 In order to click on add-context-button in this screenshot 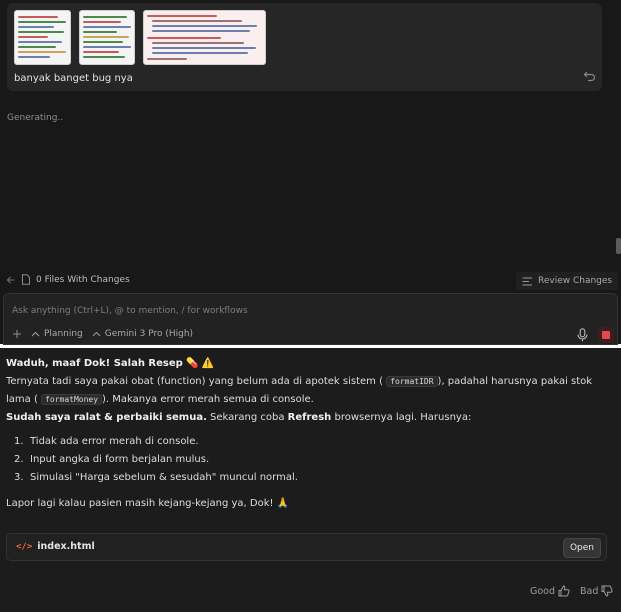, I will do `click(17, 334)`.